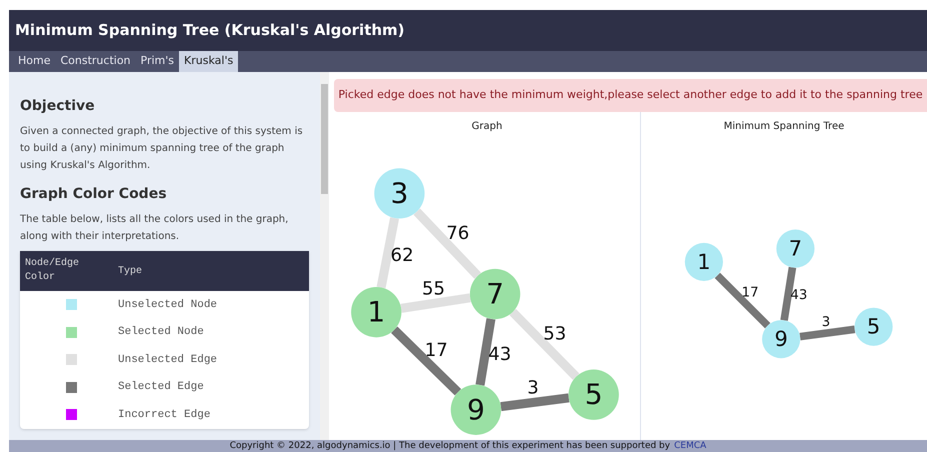 This screenshot has width=927, height=452. I want to click on node-label: 3, so click(399, 193).